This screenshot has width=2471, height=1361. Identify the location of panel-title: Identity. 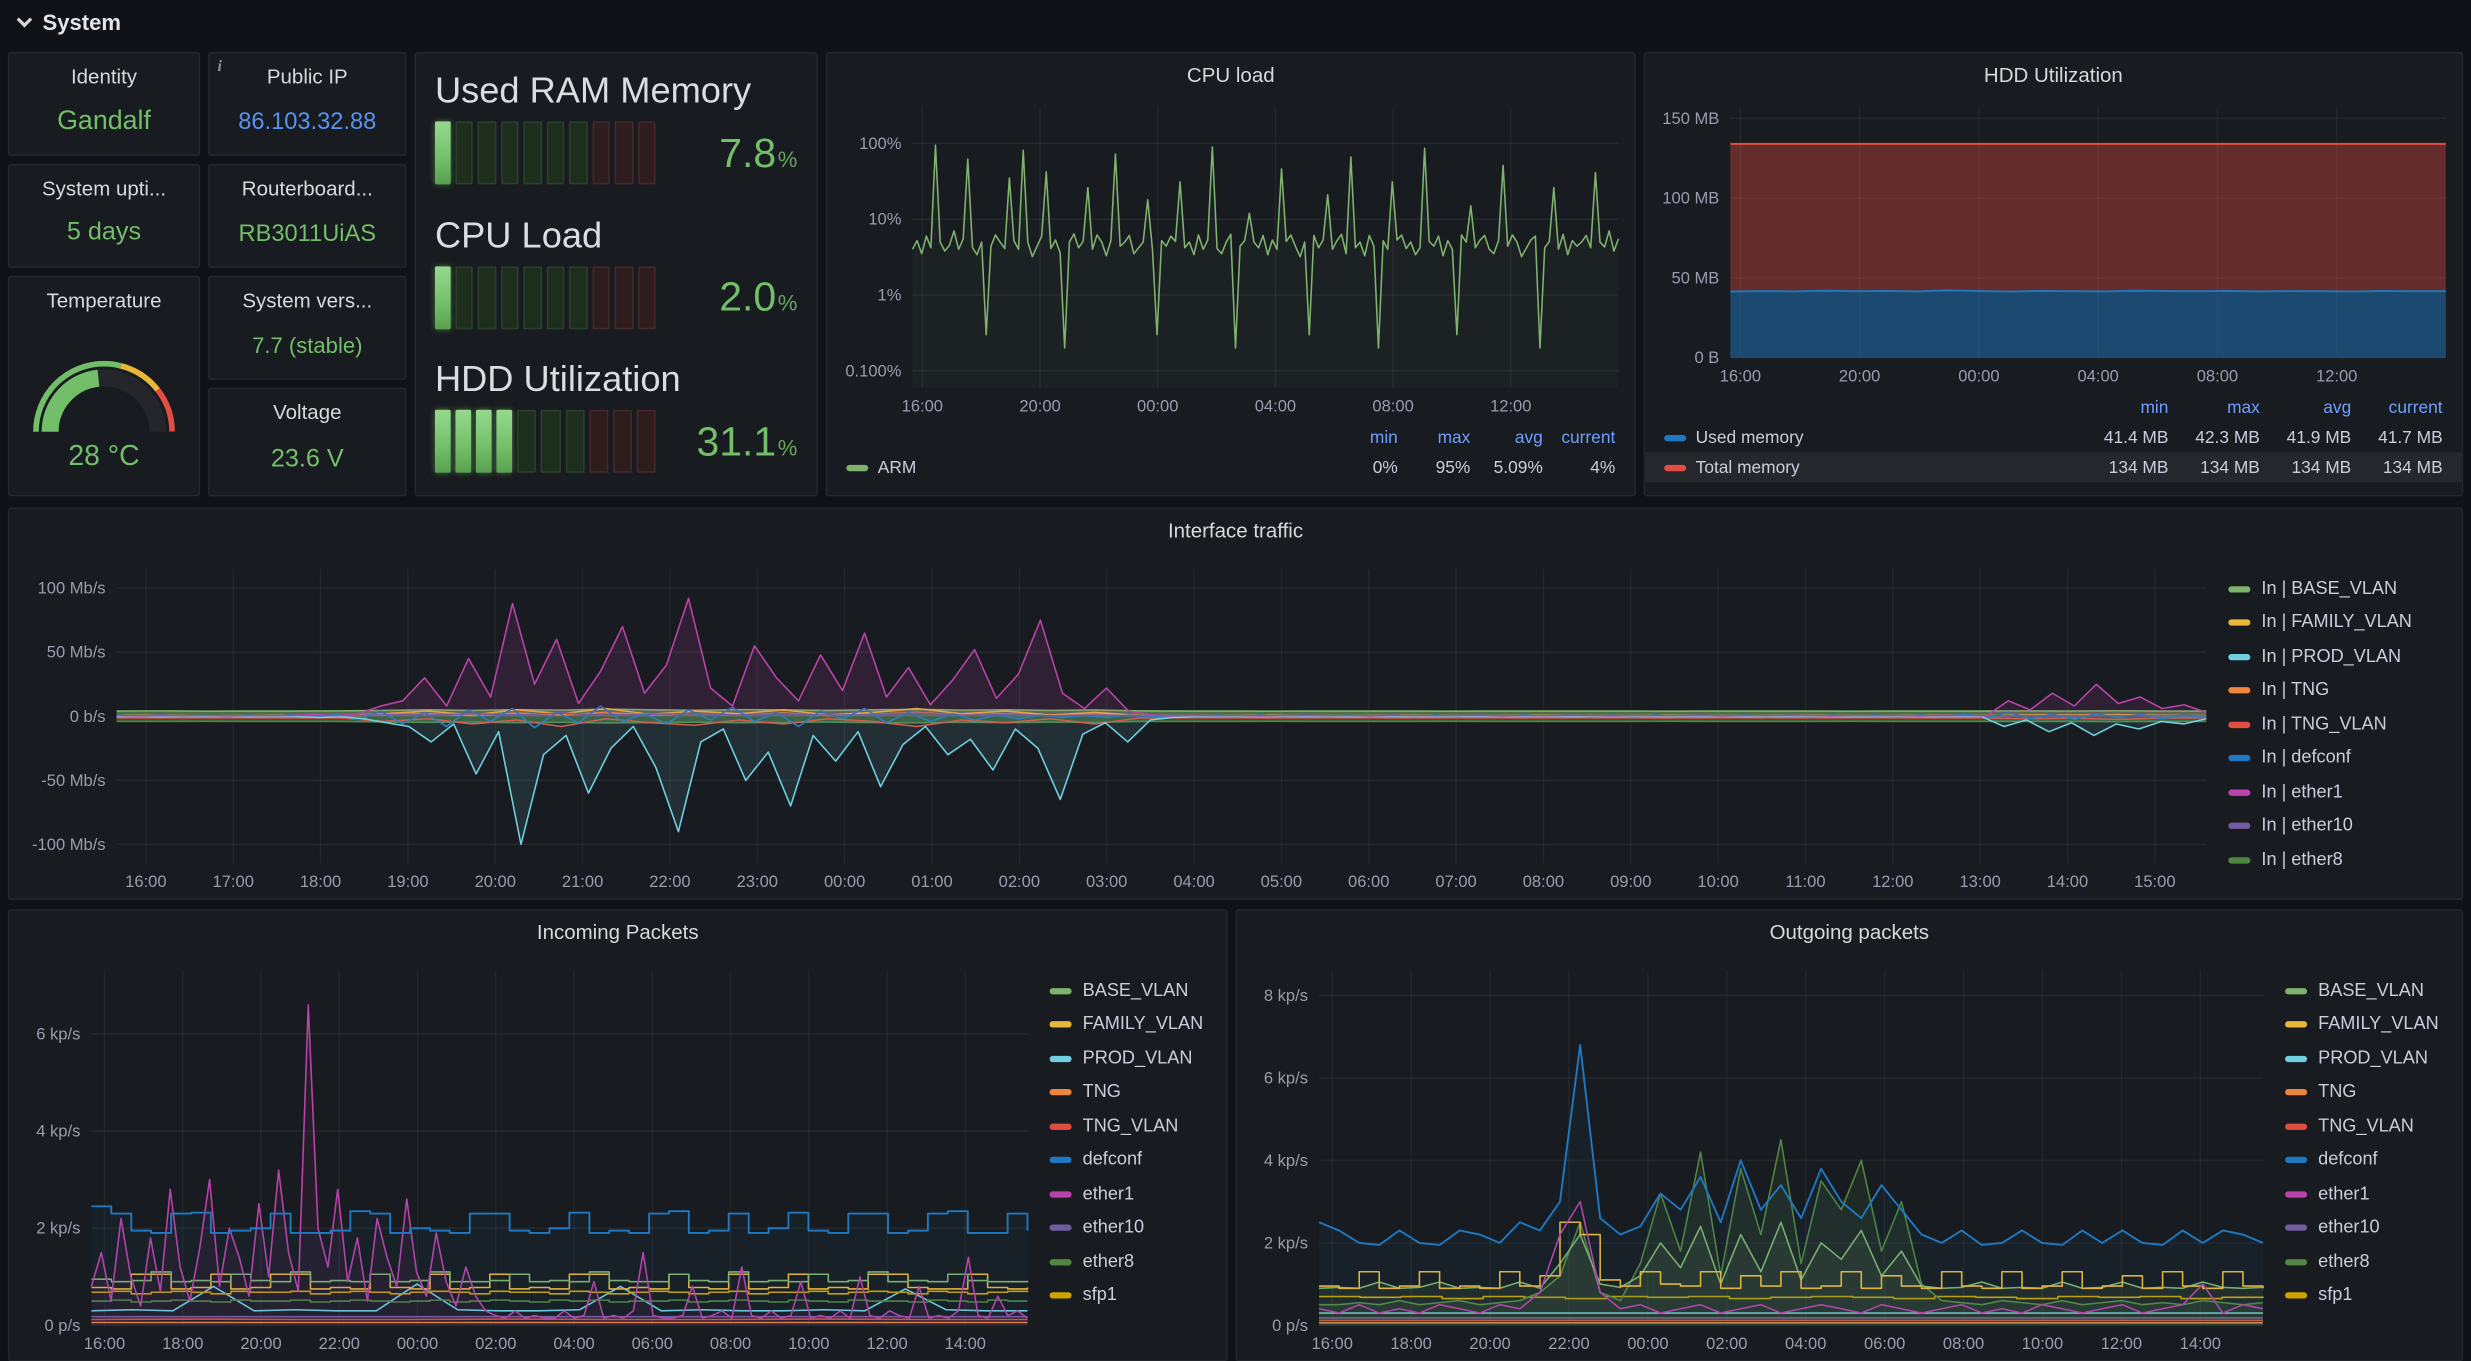
(103, 77).